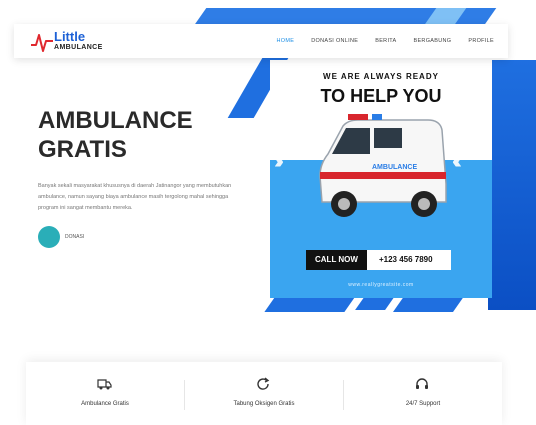 The image size is (536, 425). What do you see at coordinates (115, 120) in the screenshot?
I see `hero-title-line1: AMBULANCE` at bounding box center [115, 120].